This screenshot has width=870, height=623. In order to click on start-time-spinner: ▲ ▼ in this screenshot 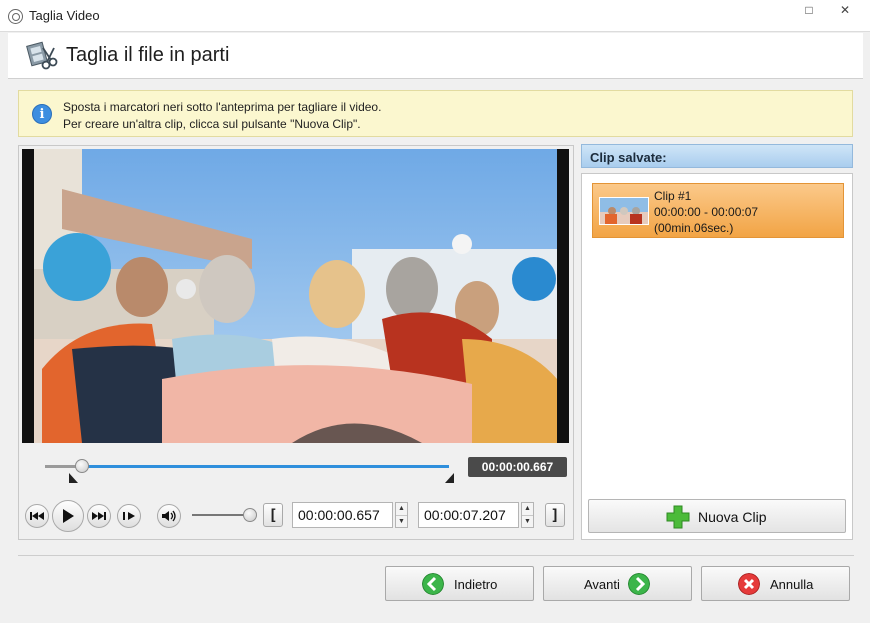, I will do `click(401, 515)`.